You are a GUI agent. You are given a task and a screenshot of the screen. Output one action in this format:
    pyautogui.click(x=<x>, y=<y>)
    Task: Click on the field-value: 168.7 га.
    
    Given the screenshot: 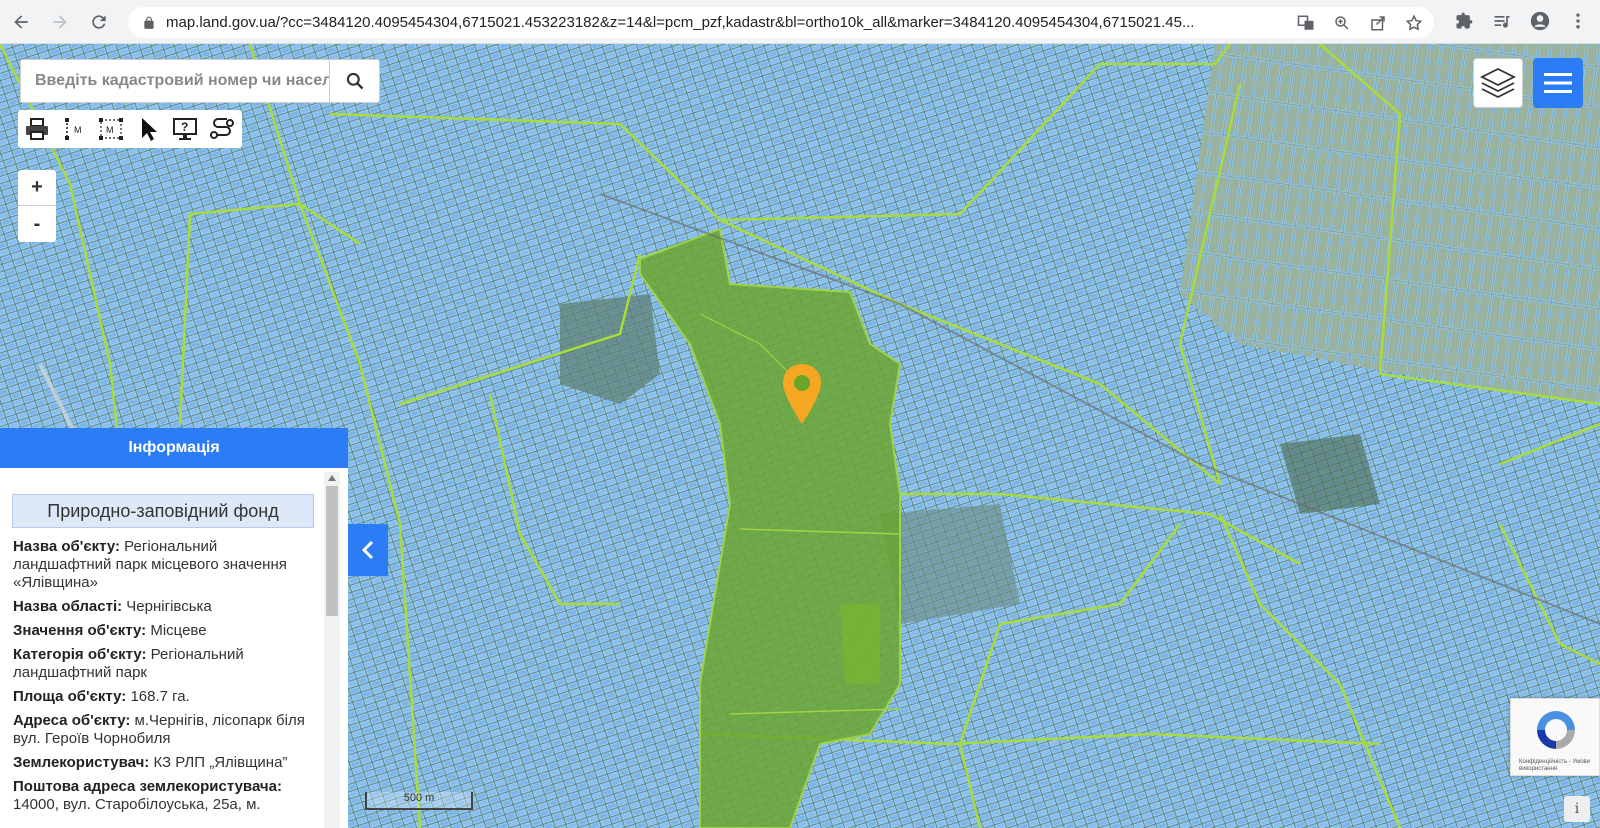 What is the action you would take?
    pyautogui.click(x=160, y=696)
    